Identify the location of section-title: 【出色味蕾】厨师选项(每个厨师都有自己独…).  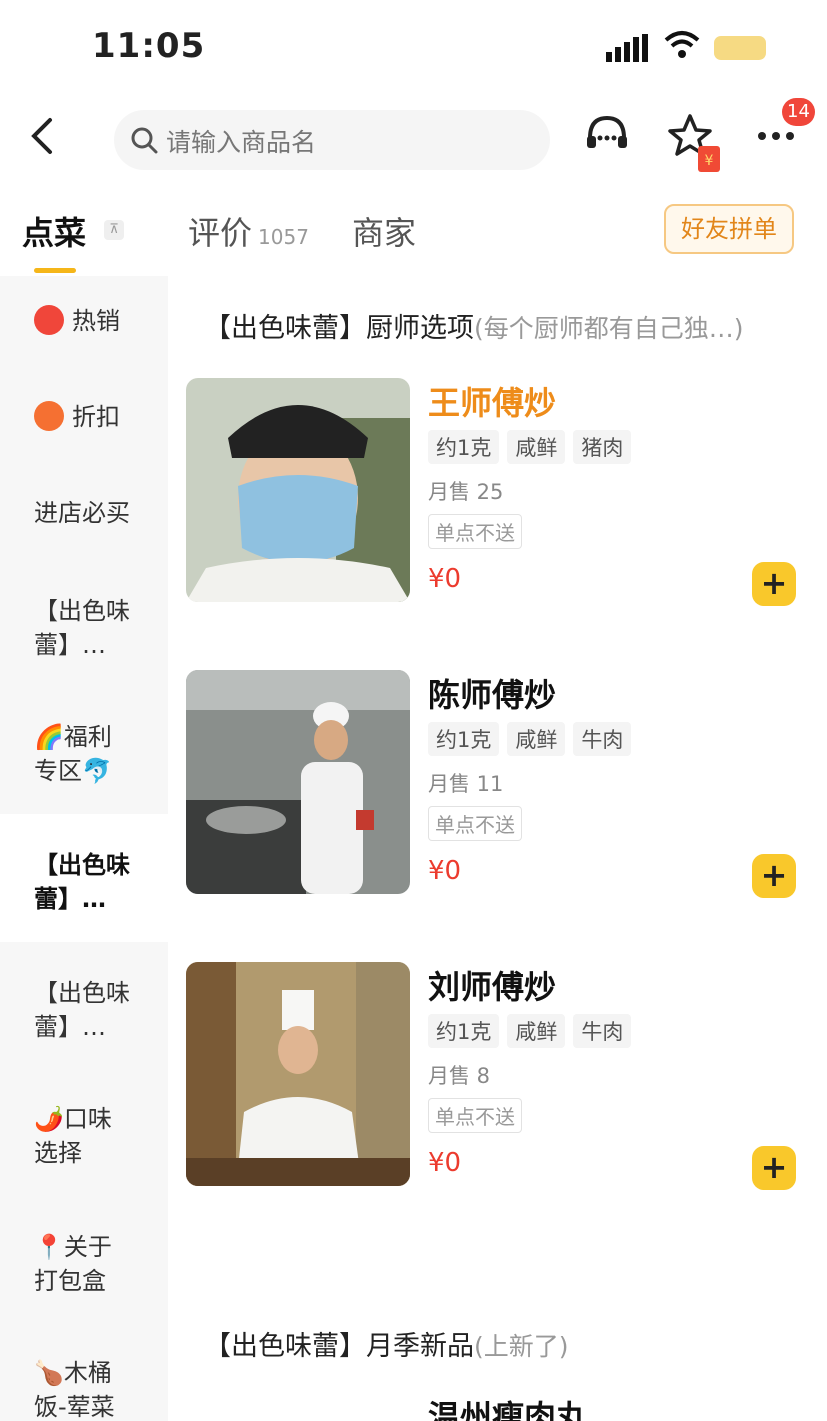
(474, 325).